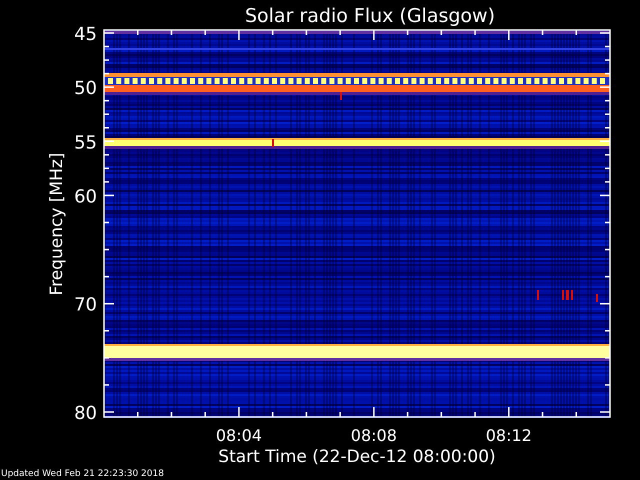  What do you see at coordinates (85, 34) in the screenshot?
I see `y-tick-label: 45` at bounding box center [85, 34].